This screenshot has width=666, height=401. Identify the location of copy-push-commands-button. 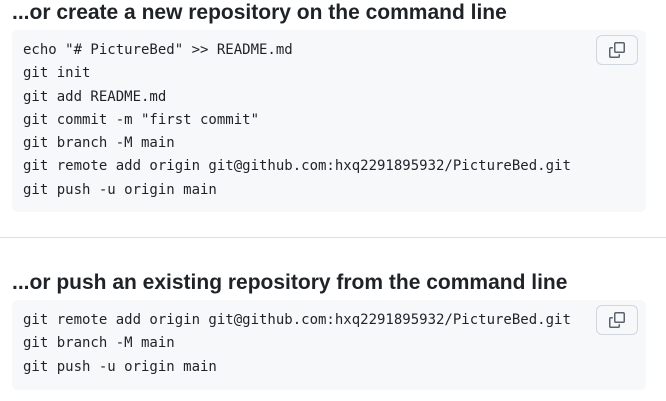
(617, 320).